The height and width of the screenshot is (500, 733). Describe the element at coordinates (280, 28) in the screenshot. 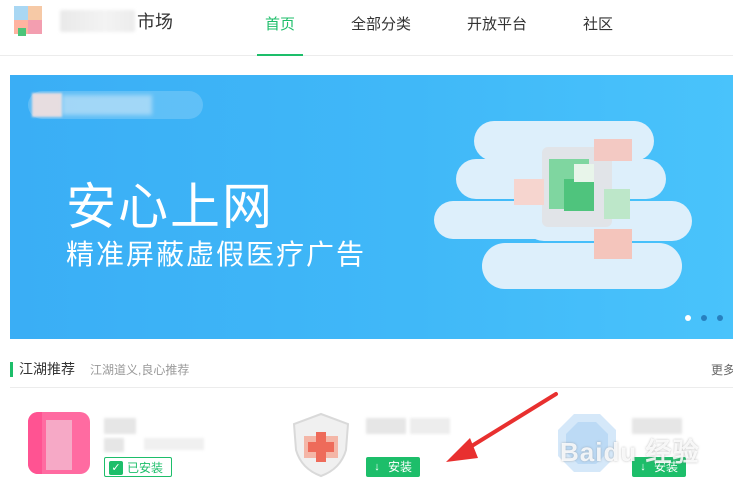

I see `nav-home: 首页` at that location.